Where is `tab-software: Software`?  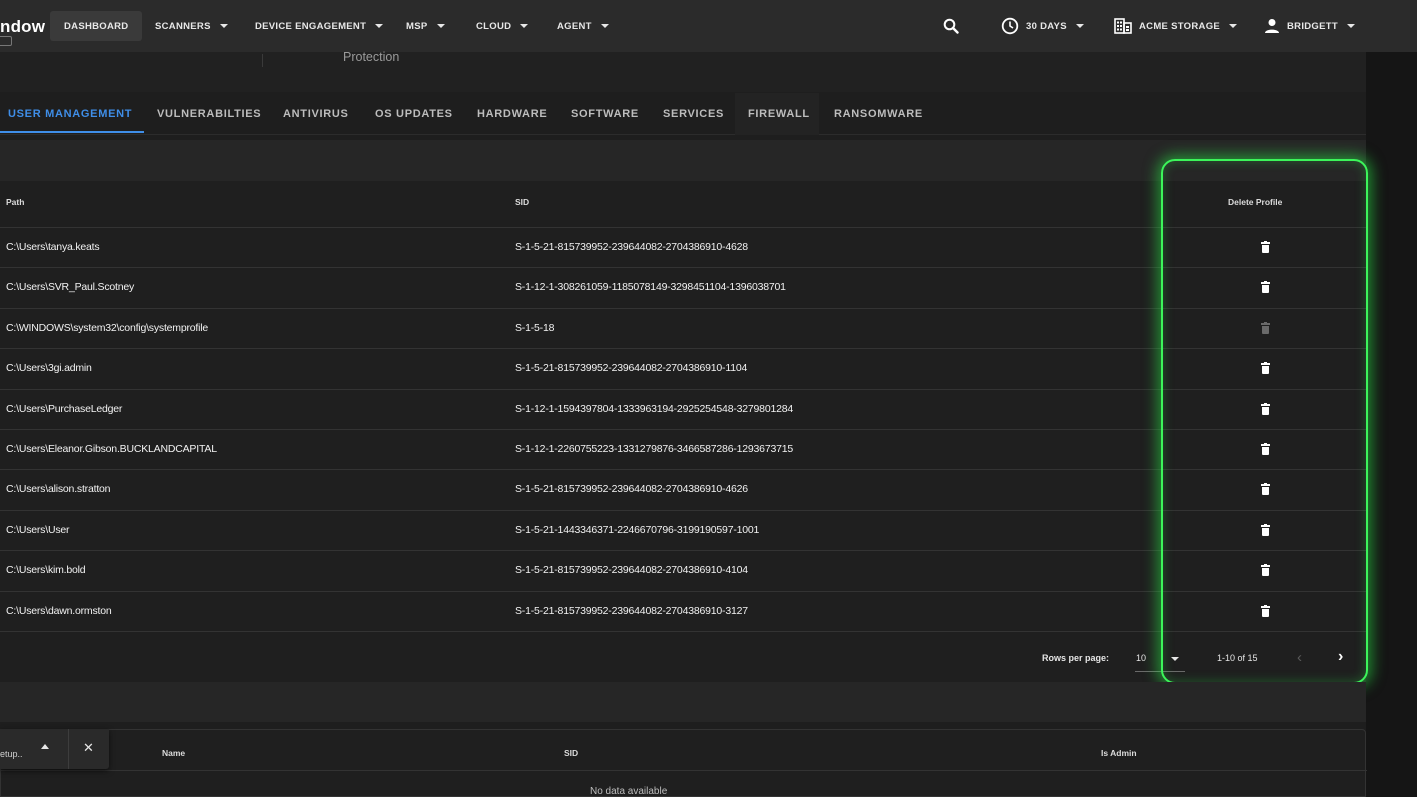 tab-software: Software is located at coordinates (605, 114).